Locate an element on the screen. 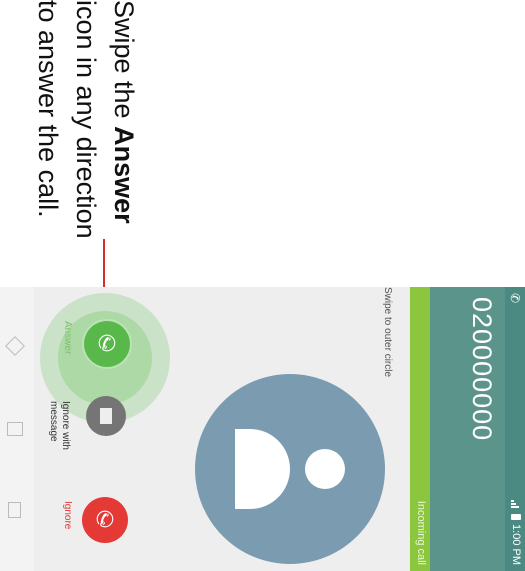 Image resolution: width=525 pixels, height=571 pixels. answer-button: ✆ is located at coordinates (107, 344).